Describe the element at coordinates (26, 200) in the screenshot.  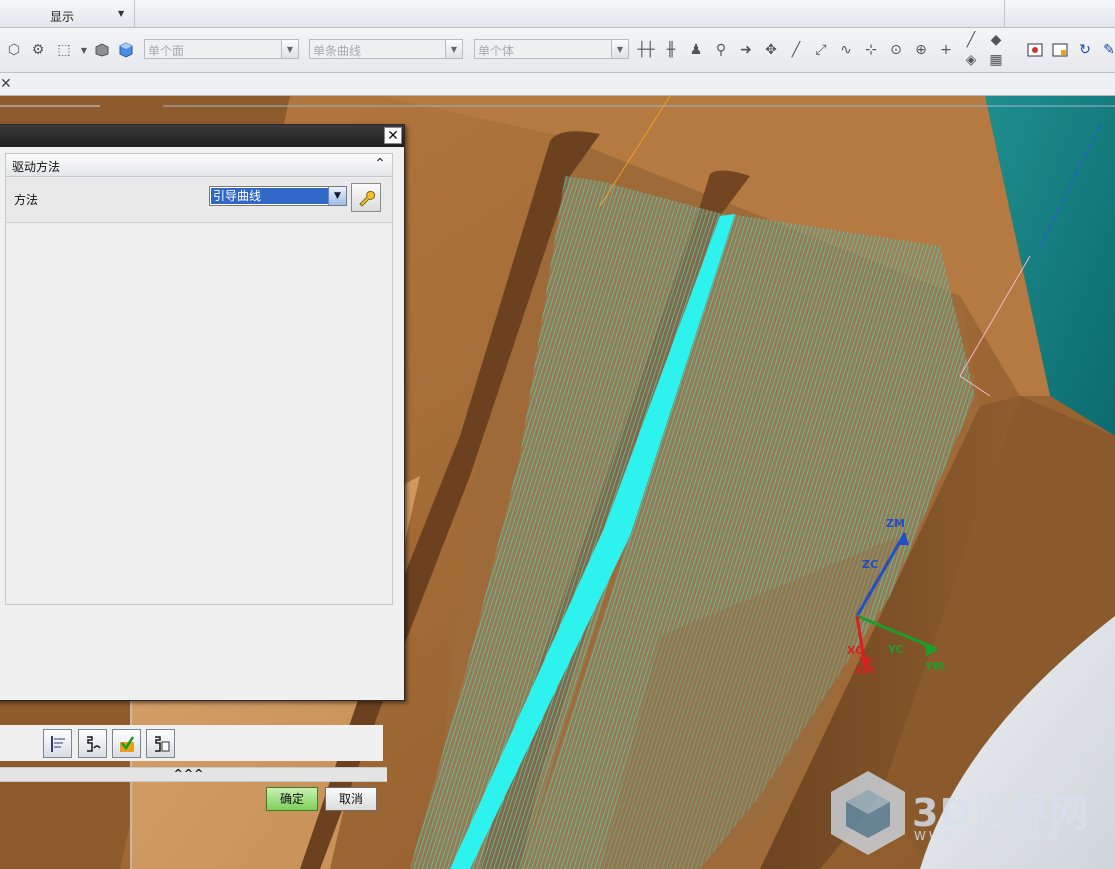
I see `method-label: 方法` at that location.